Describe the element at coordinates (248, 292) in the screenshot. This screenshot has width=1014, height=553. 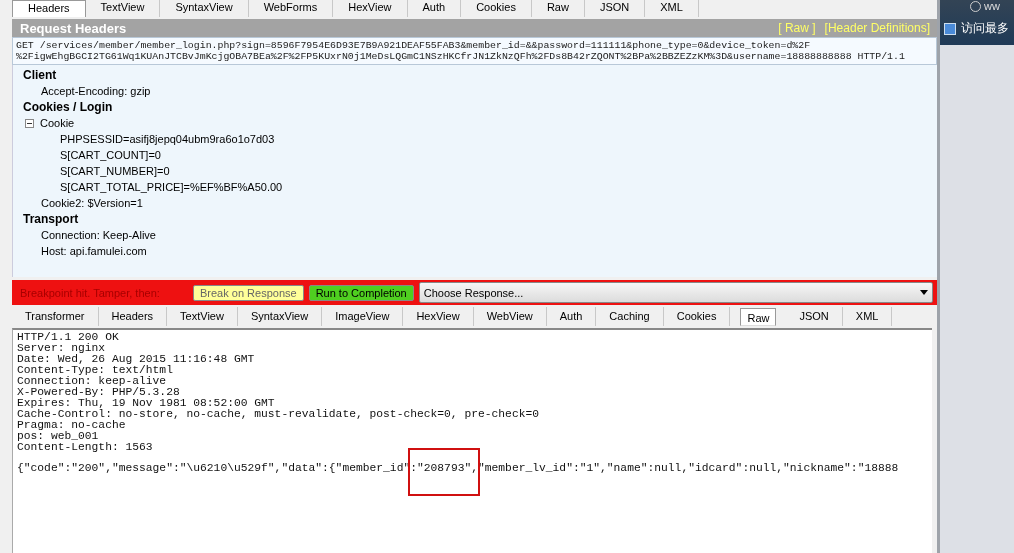
I see `break-on-response-button: Break on Response` at that location.